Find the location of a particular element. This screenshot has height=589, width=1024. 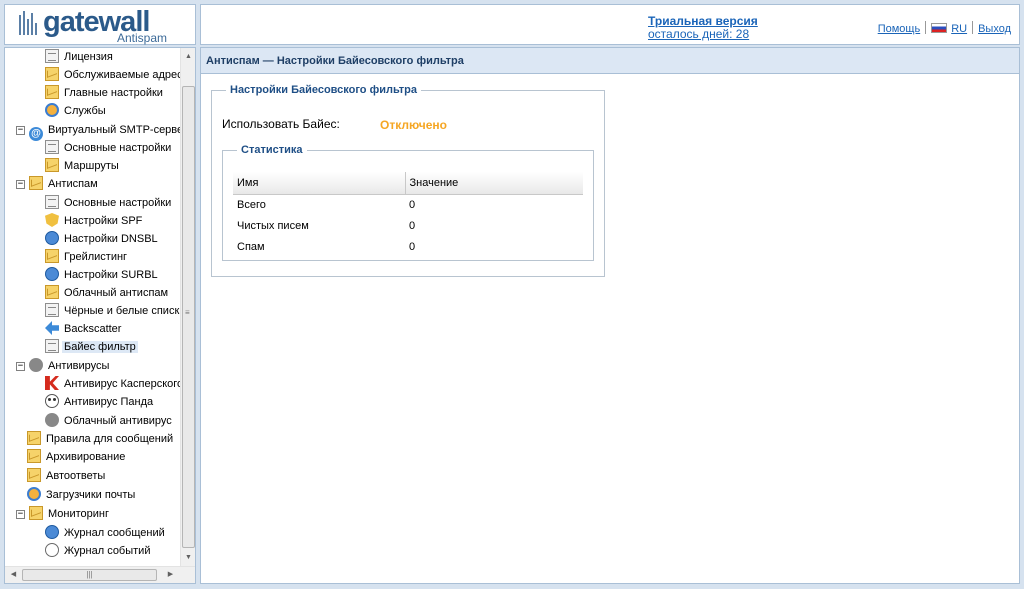

kaspersky-icon is located at coordinates (52, 383).